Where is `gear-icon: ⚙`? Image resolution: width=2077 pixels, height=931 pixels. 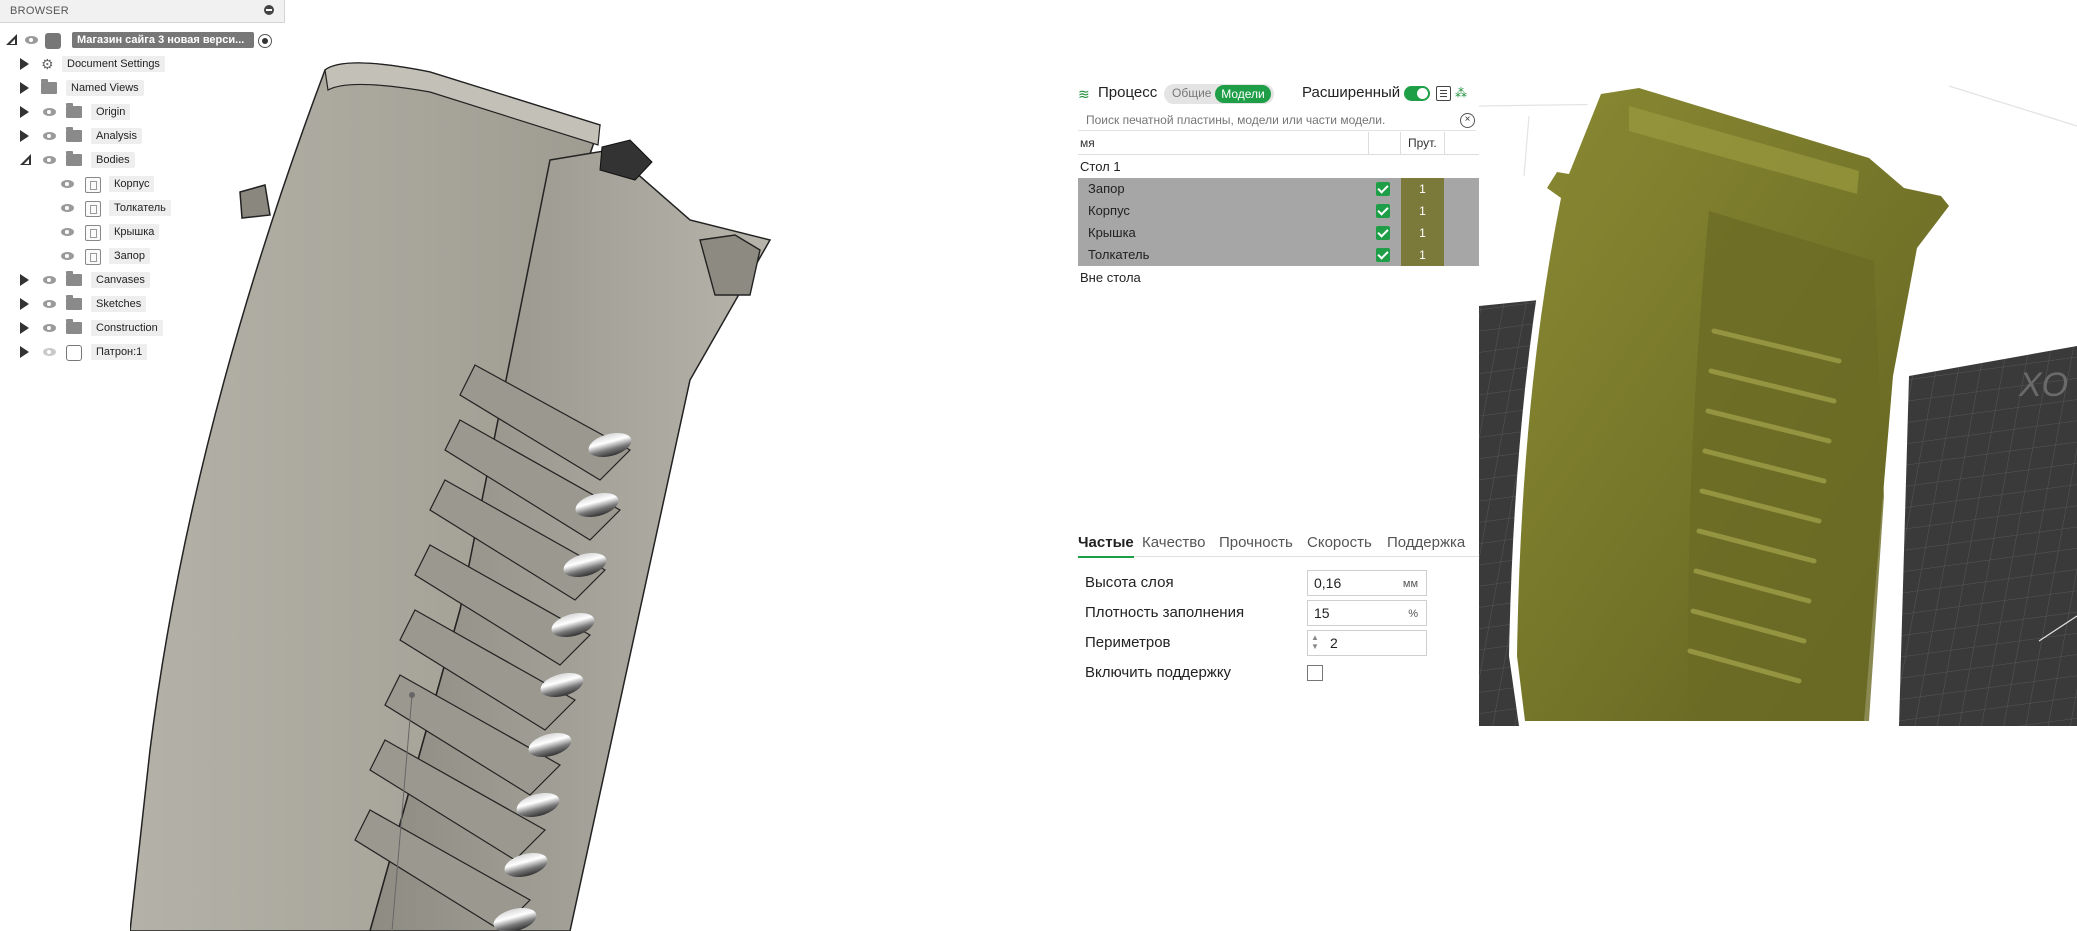
gear-icon: ⚙ is located at coordinates (47, 64).